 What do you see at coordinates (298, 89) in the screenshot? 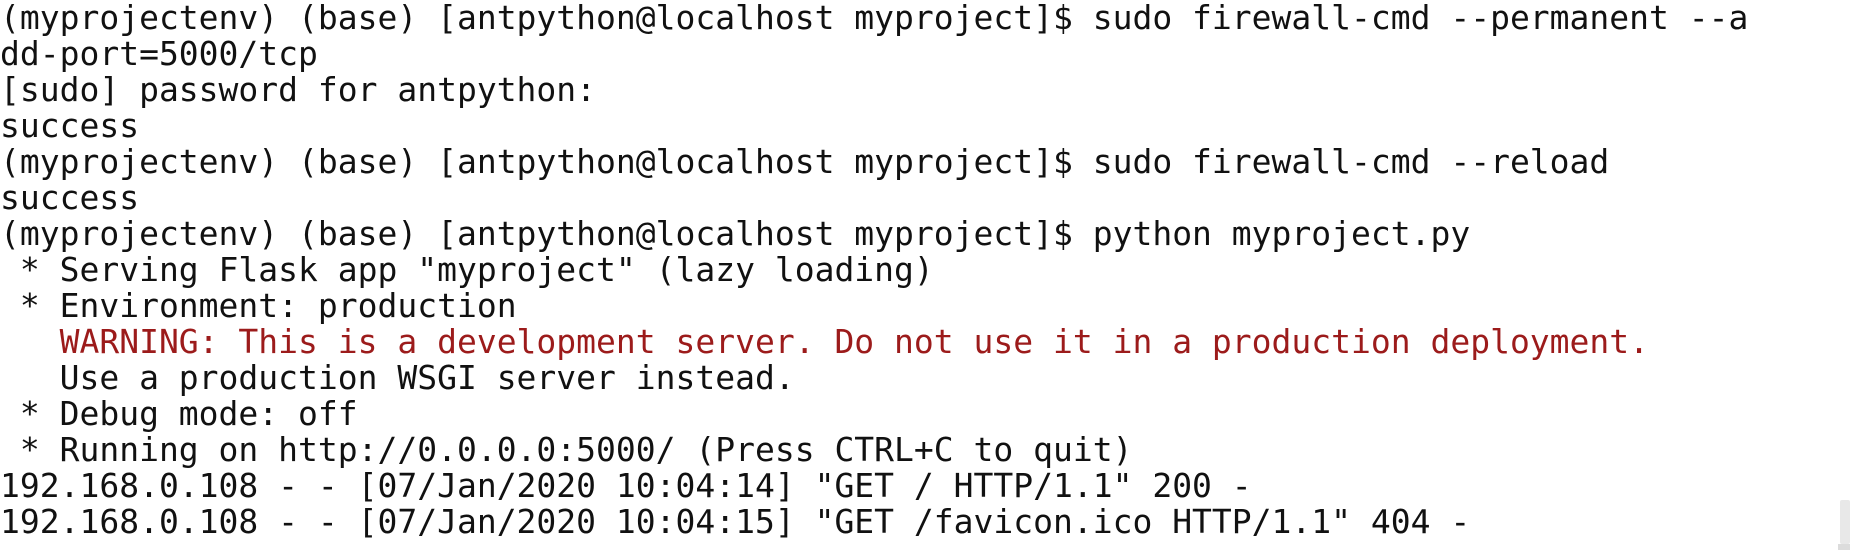
I see `terminal-line-sudo-password: [sudo] password for antpython:` at bounding box center [298, 89].